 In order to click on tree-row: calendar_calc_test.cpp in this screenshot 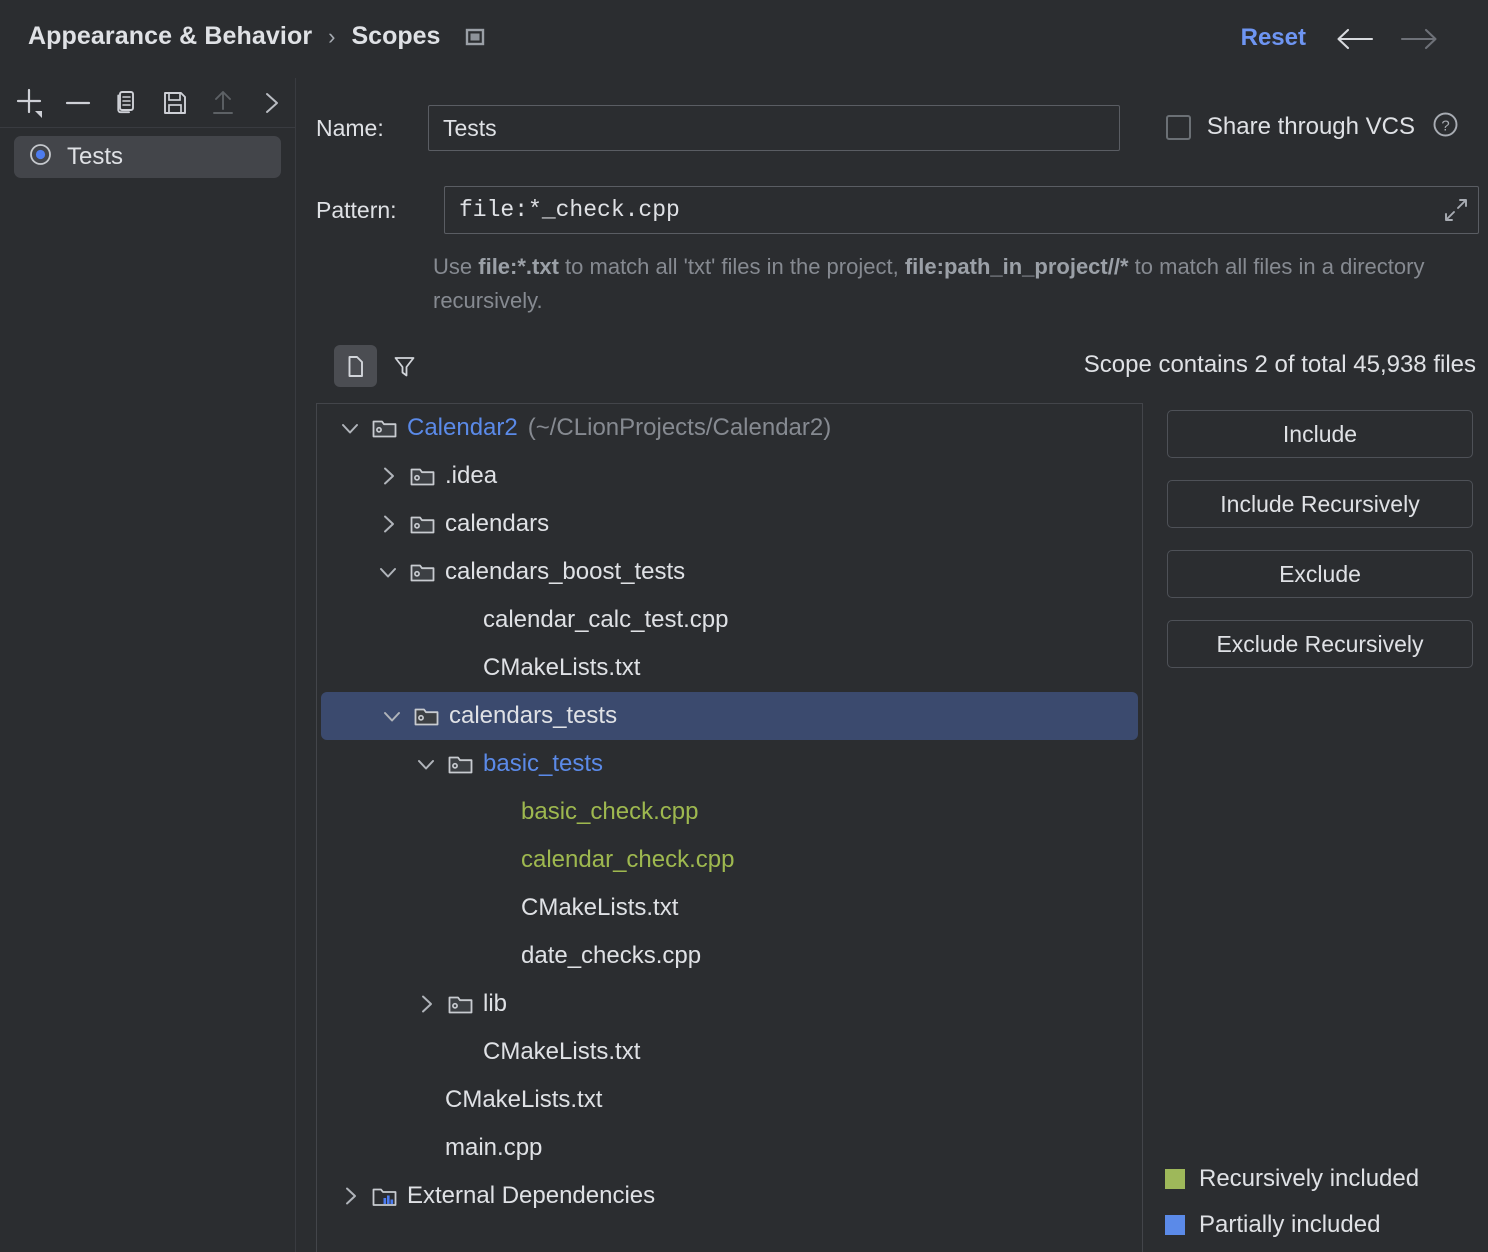, I will do `click(729, 620)`.